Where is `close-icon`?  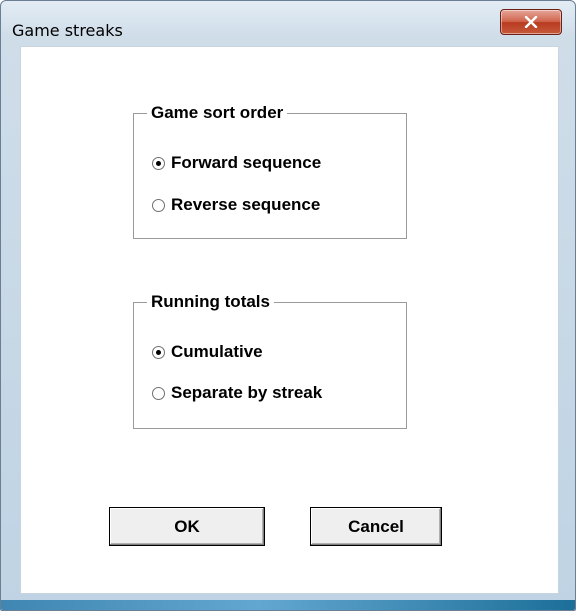 close-icon is located at coordinates (531, 22).